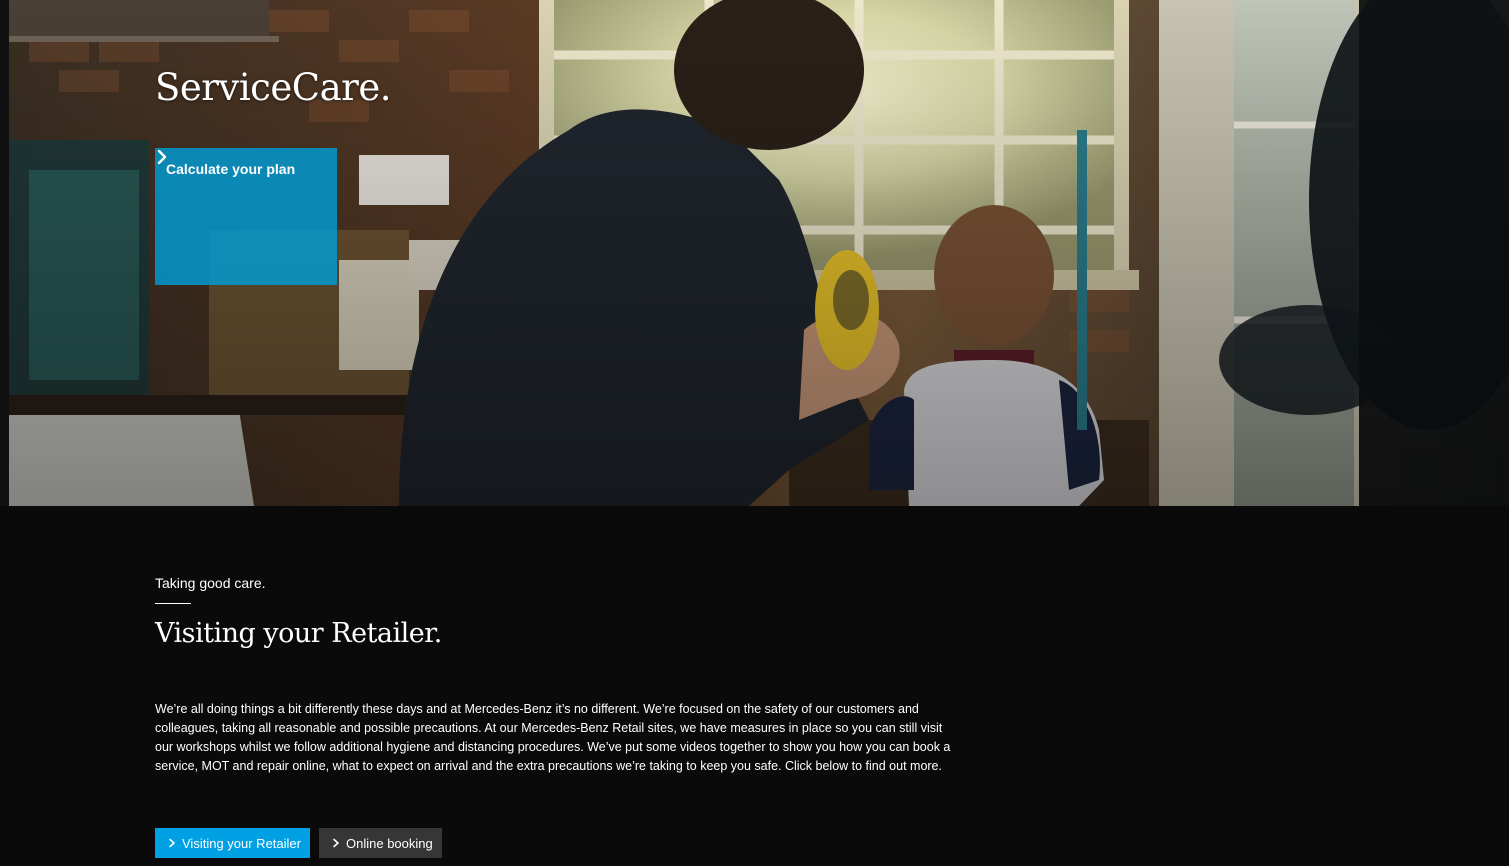  Describe the element at coordinates (298, 633) in the screenshot. I see `section-title: Visiting your Retailer.` at that location.